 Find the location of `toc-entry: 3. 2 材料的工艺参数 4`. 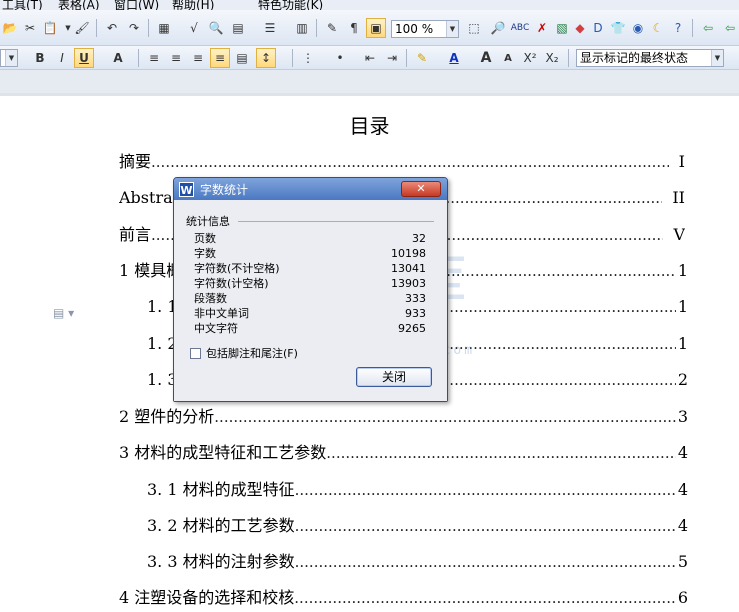

toc-entry: 3. 2 材料的工艺参数 4 is located at coordinates (417, 526).